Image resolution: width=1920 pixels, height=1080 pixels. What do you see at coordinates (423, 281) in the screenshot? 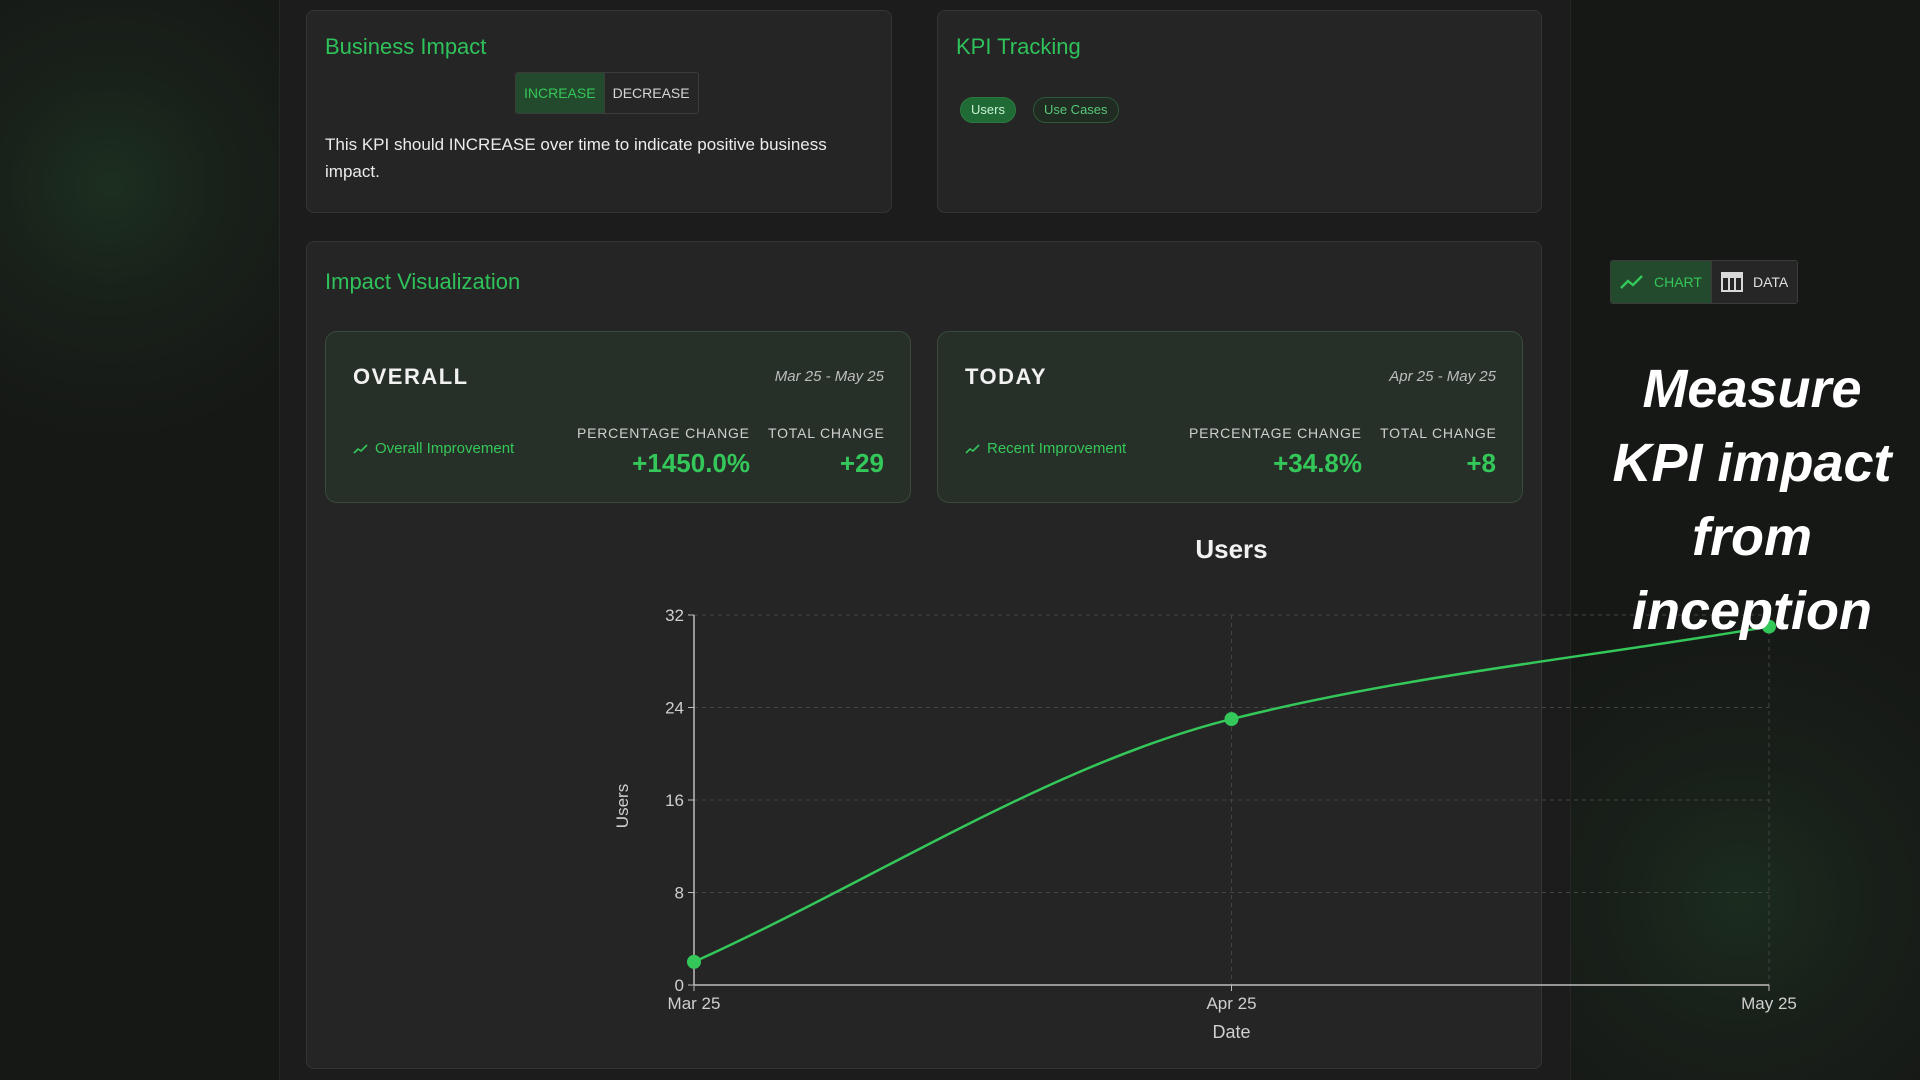
I see `impact-visualization-title: Impact Visualization` at bounding box center [423, 281].